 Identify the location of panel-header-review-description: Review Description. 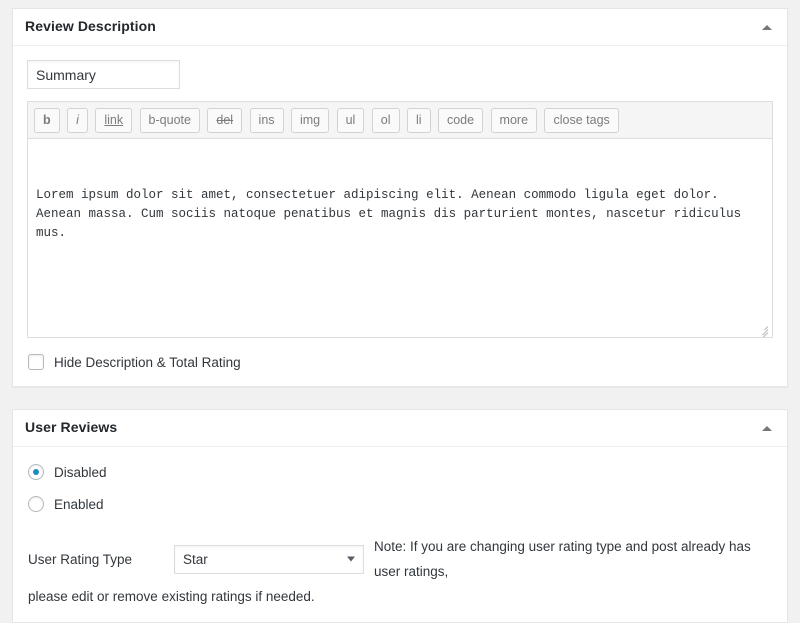
(400, 27).